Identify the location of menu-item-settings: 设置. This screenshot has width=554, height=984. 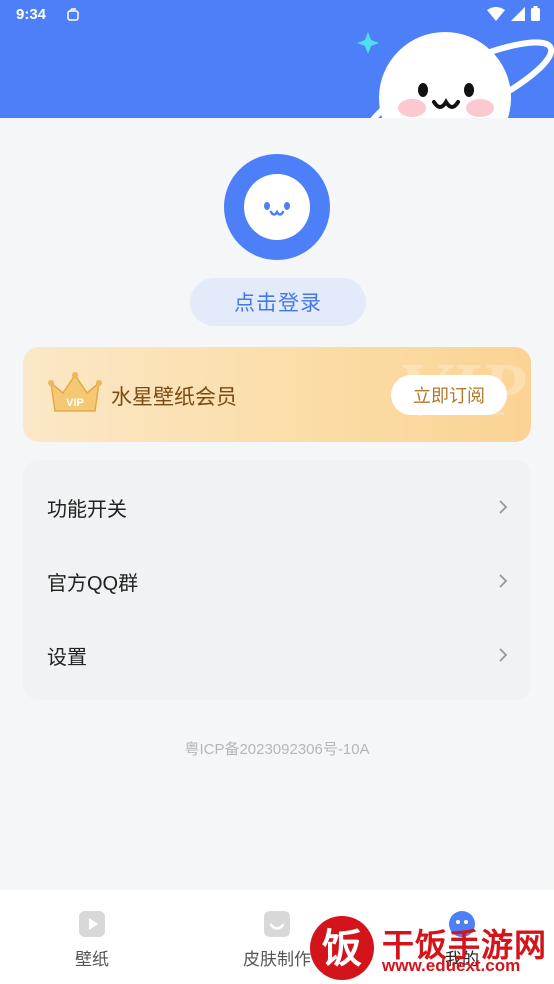
(277, 655).